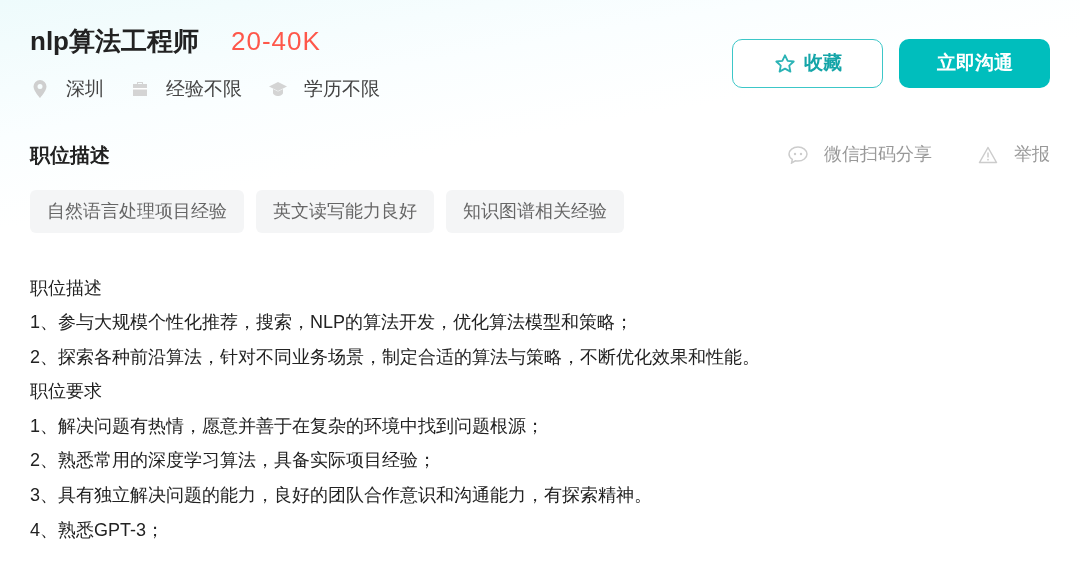 The height and width of the screenshot is (573, 1080). What do you see at coordinates (276, 41) in the screenshot?
I see `salary-range: 20-40K` at bounding box center [276, 41].